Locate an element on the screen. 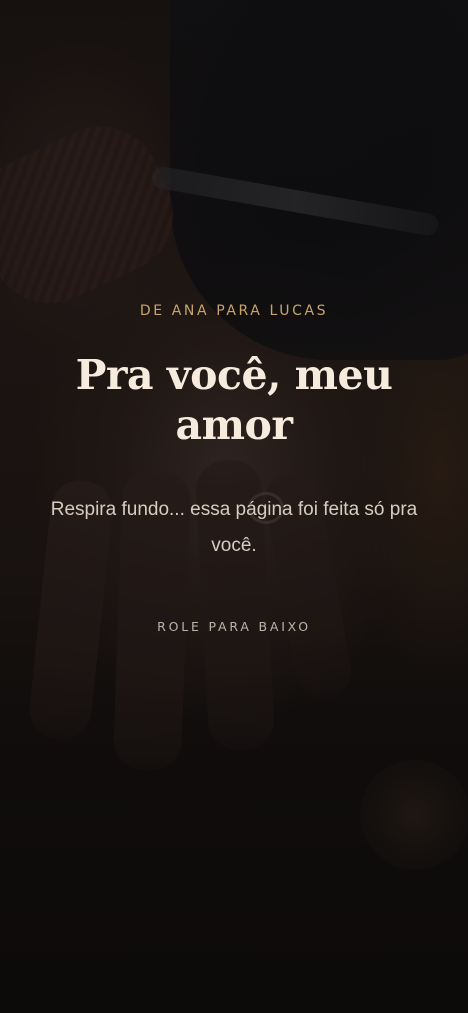 The height and width of the screenshot is (1013, 468). scroll-down-hint: ROLE PARA BAIXO is located at coordinates (234, 627).